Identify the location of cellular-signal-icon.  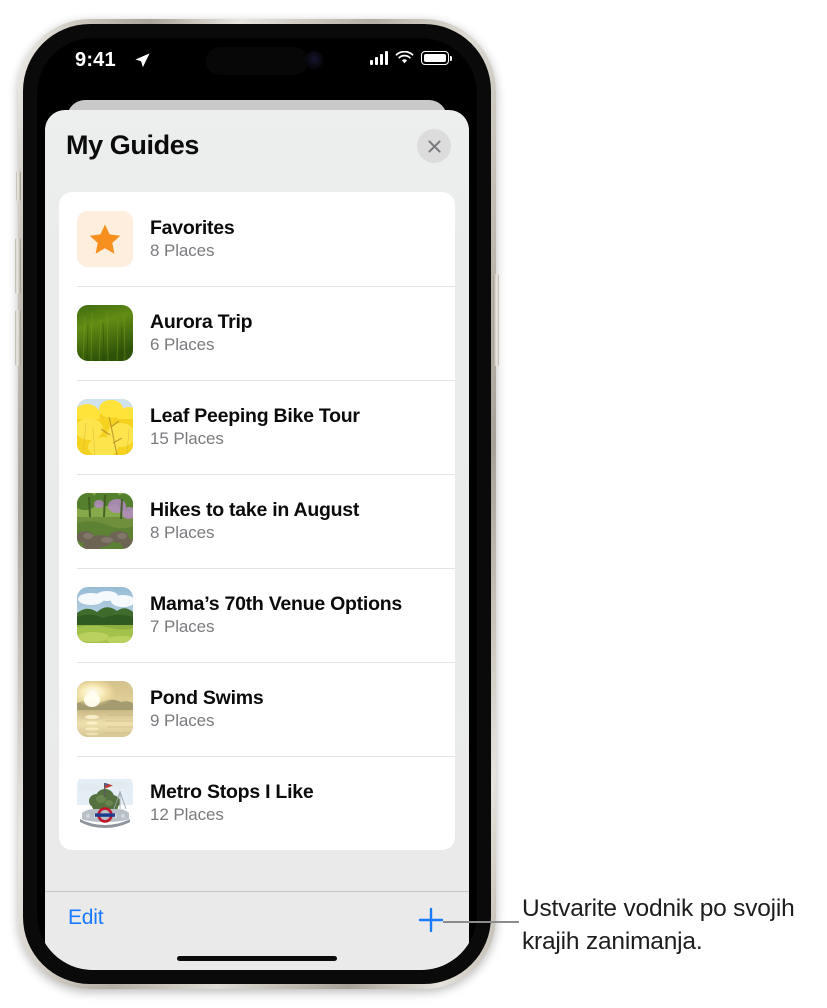
(379, 58).